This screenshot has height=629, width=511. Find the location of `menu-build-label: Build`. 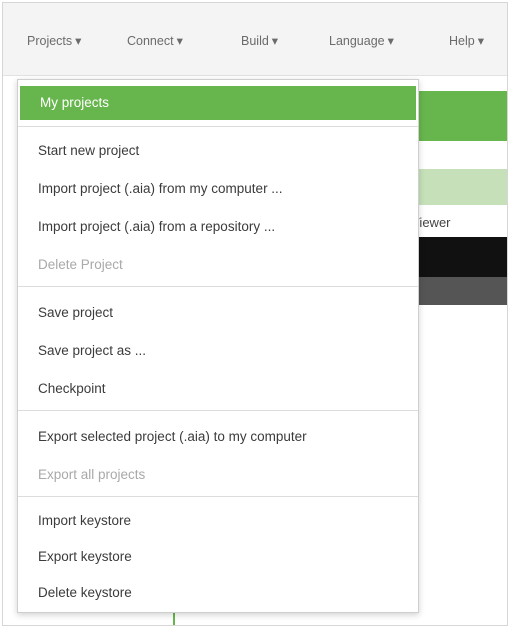

menu-build-label: Build is located at coordinates (255, 41).